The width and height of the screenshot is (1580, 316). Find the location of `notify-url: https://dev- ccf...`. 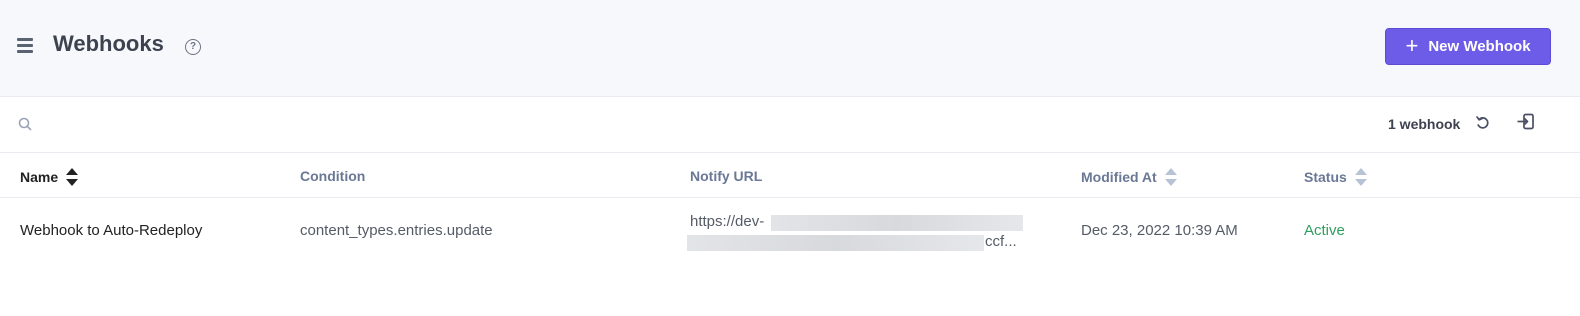

notify-url: https://dev- ccf... is located at coordinates (857, 233).